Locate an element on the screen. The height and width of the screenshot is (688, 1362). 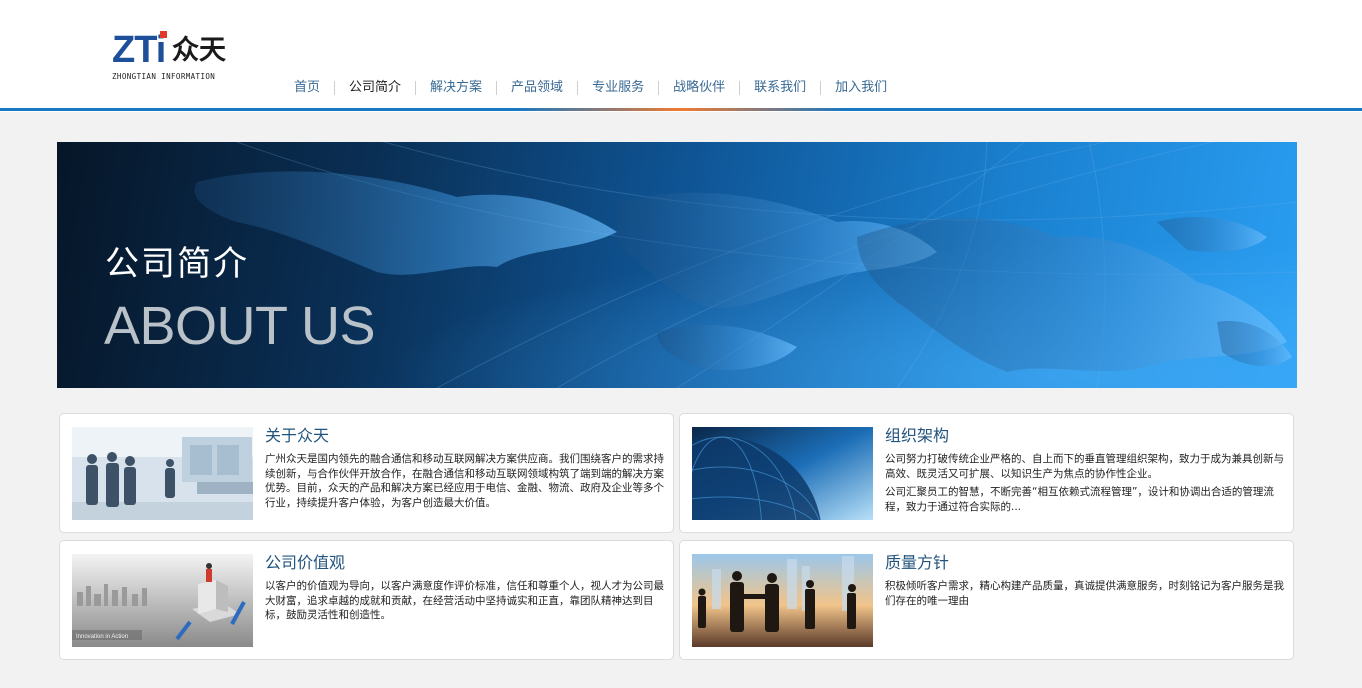
nav-company-profile: 公司简介 is located at coordinates (375, 88).